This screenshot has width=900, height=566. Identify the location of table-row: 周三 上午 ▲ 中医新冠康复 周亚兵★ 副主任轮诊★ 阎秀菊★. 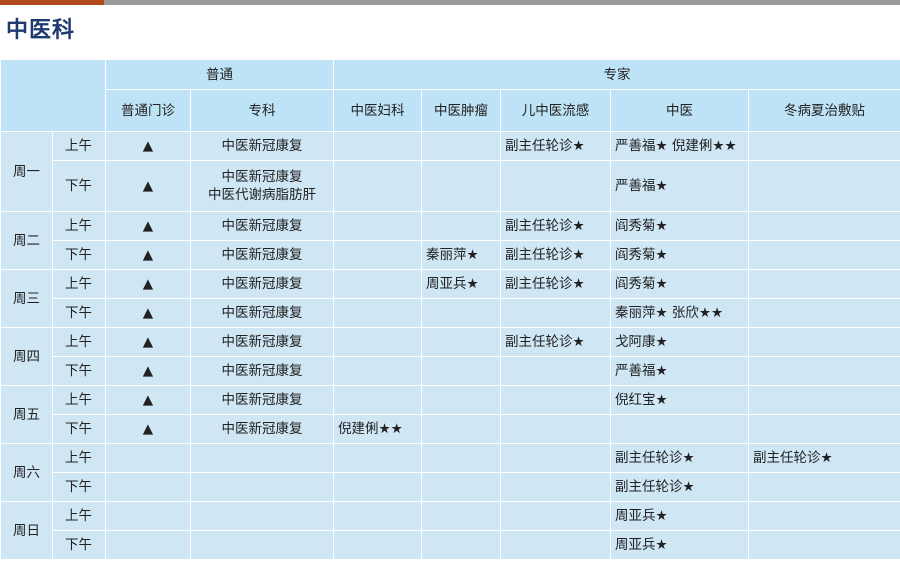
(450, 298).